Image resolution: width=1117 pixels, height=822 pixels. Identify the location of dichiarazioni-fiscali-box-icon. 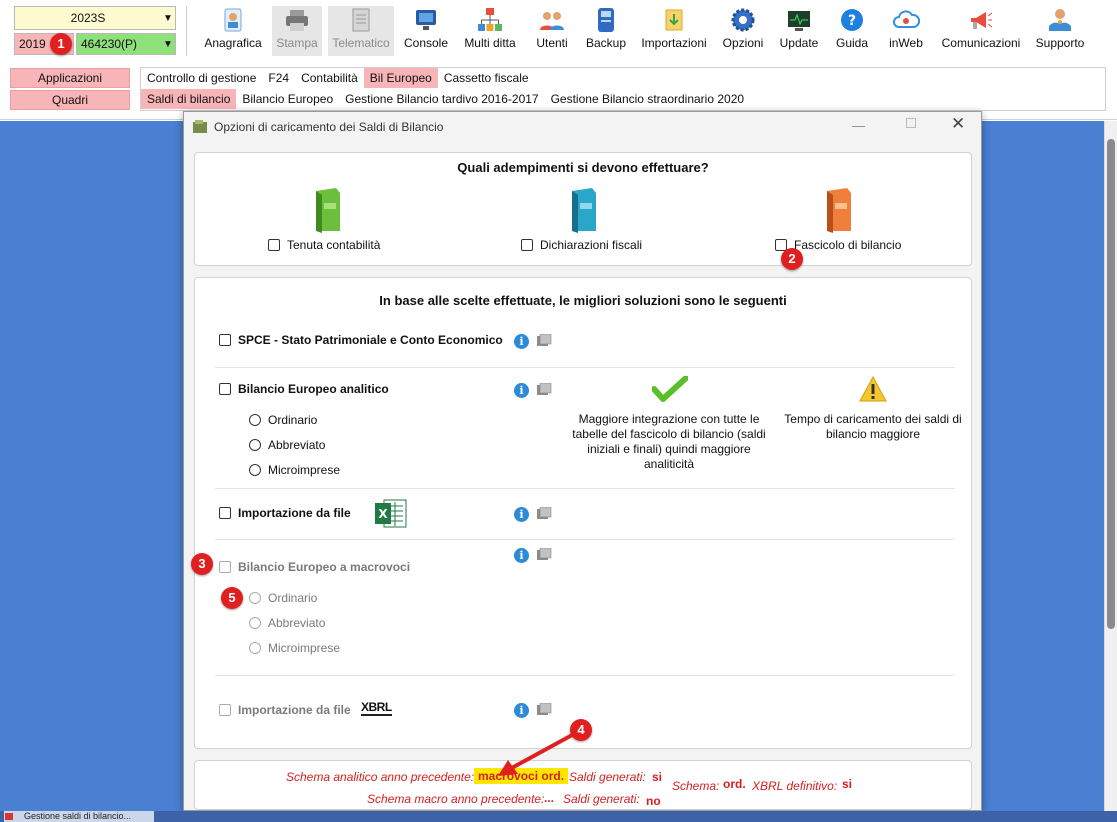
(584, 210).